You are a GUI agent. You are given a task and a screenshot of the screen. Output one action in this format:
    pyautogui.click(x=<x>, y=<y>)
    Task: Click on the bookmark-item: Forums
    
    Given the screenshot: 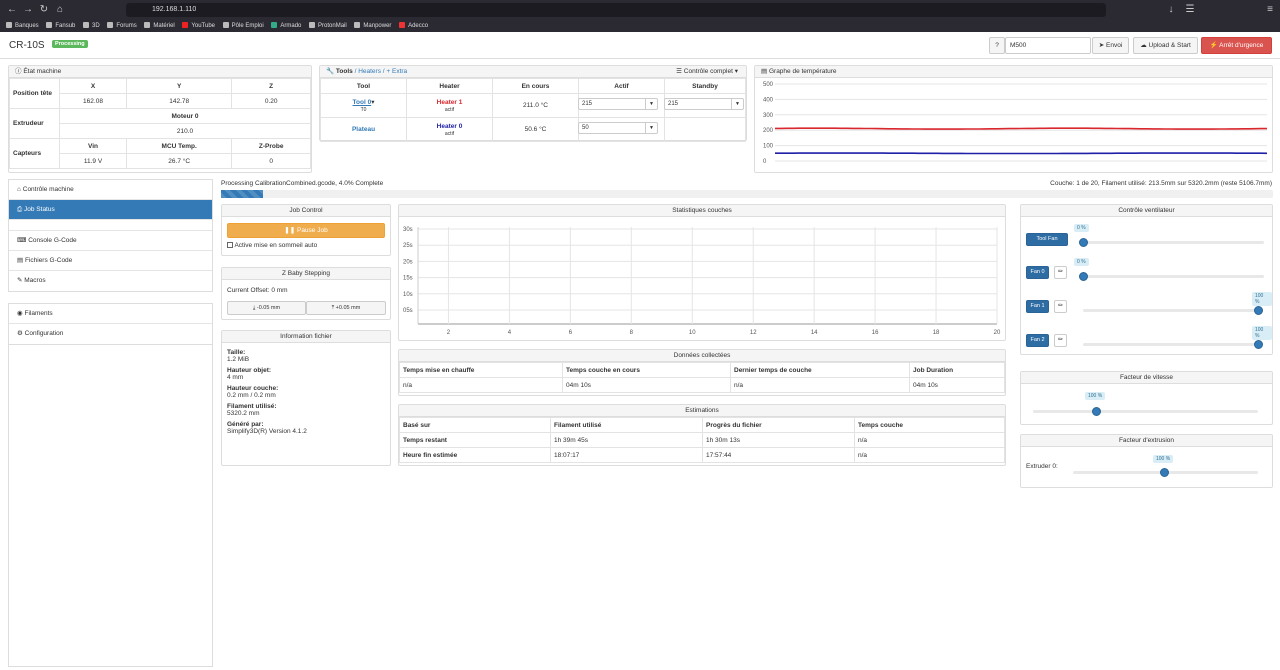 What is the action you would take?
    pyautogui.click(x=122, y=26)
    